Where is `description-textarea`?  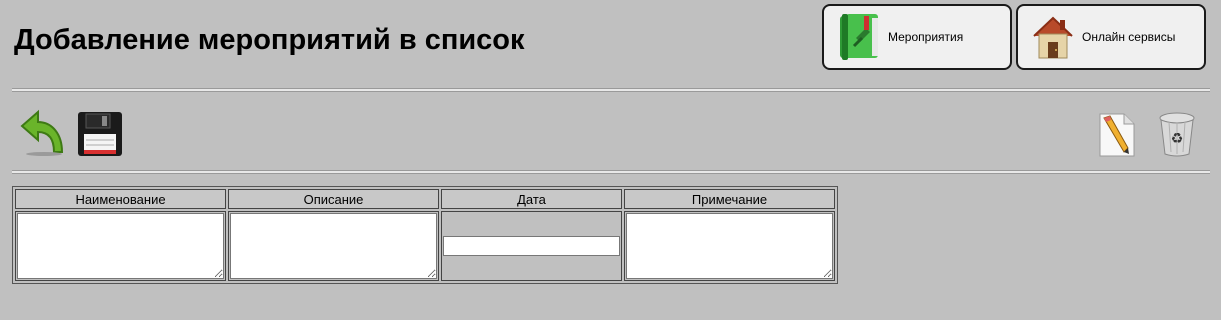
description-textarea is located at coordinates (333, 246).